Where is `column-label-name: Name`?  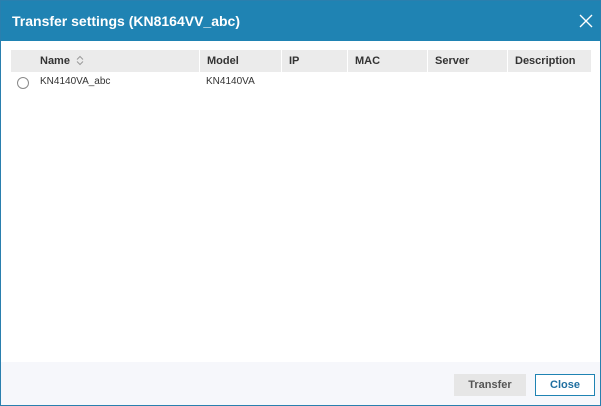
column-label-name: Name is located at coordinates (55, 61).